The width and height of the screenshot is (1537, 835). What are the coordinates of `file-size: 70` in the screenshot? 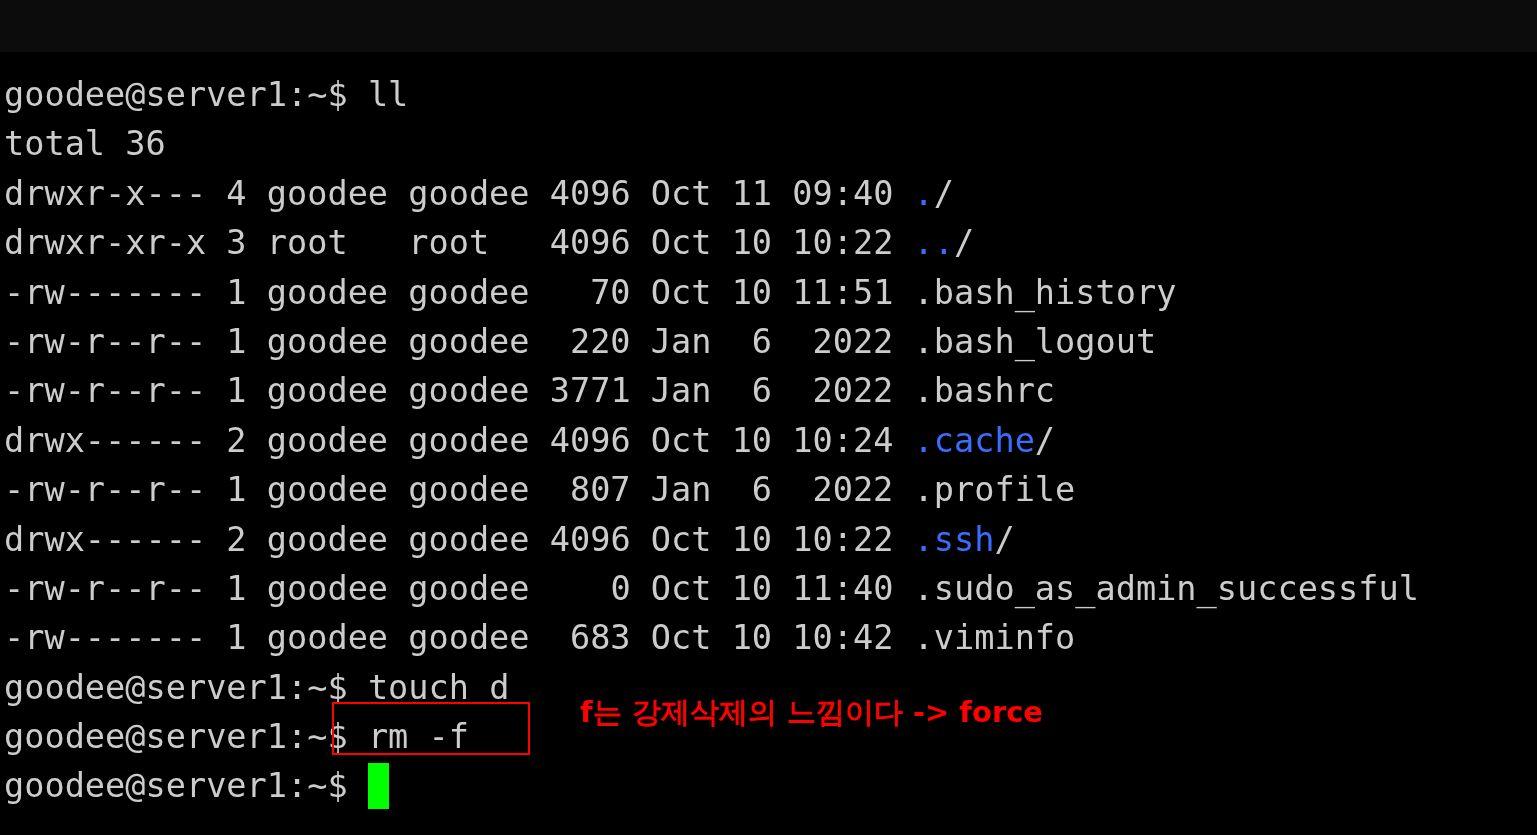 It's located at (610, 292).